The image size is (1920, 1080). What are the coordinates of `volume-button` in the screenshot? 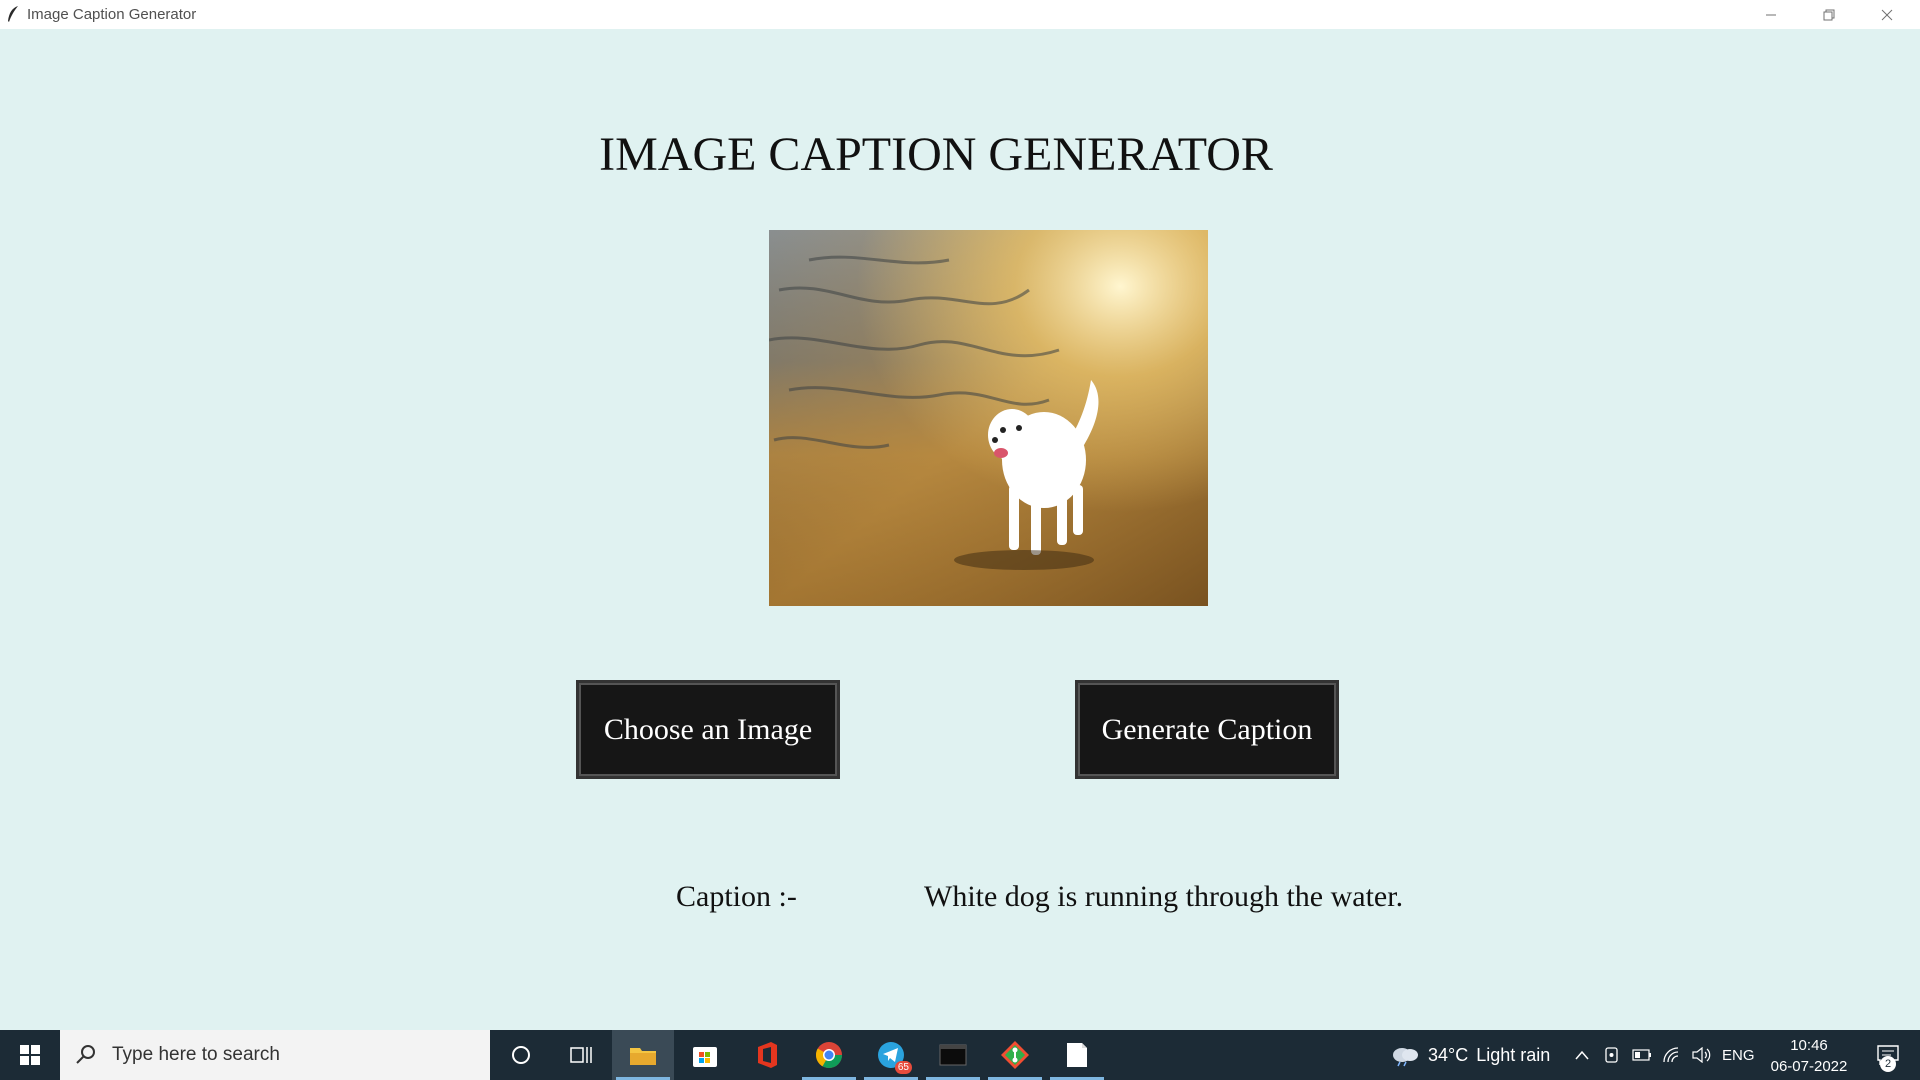 It's located at (1702, 1055).